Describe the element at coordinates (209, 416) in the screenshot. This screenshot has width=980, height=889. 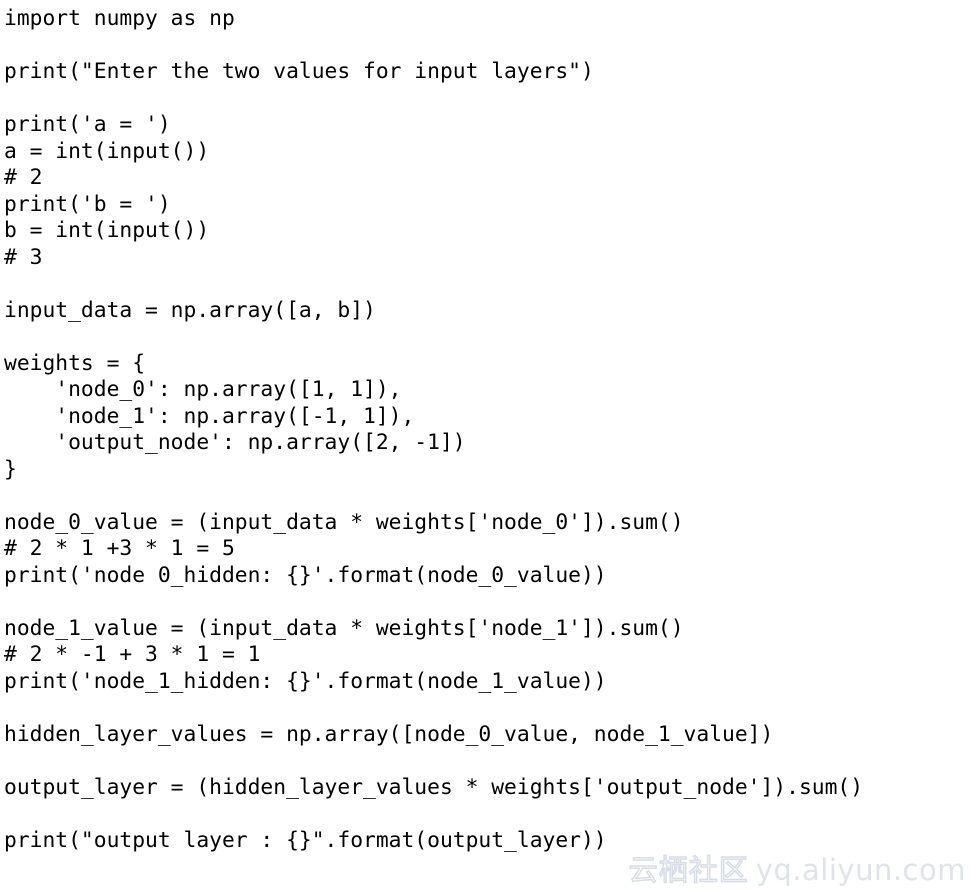
I see `code-line: 'node_1': np.array([-1, 1]),` at that location.